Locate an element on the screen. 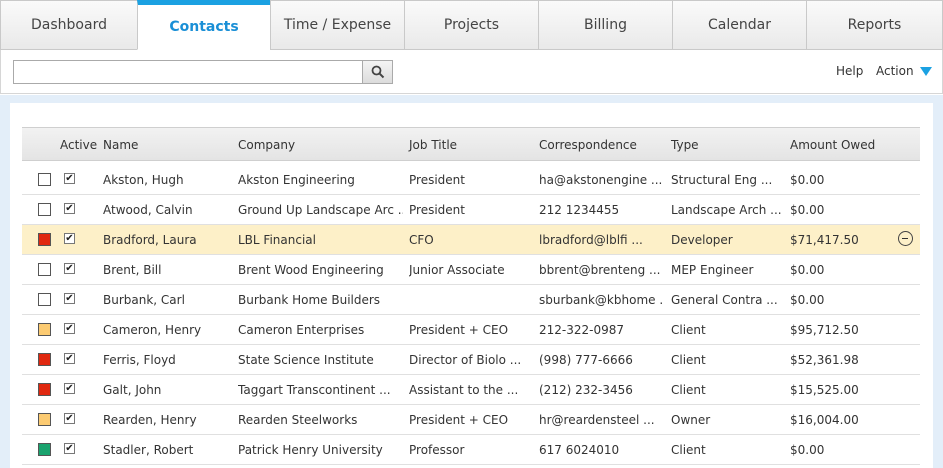 This screenshot has height=468, width=943. header-amount-owed: Amount Owed is located at coordinates (832, 145).